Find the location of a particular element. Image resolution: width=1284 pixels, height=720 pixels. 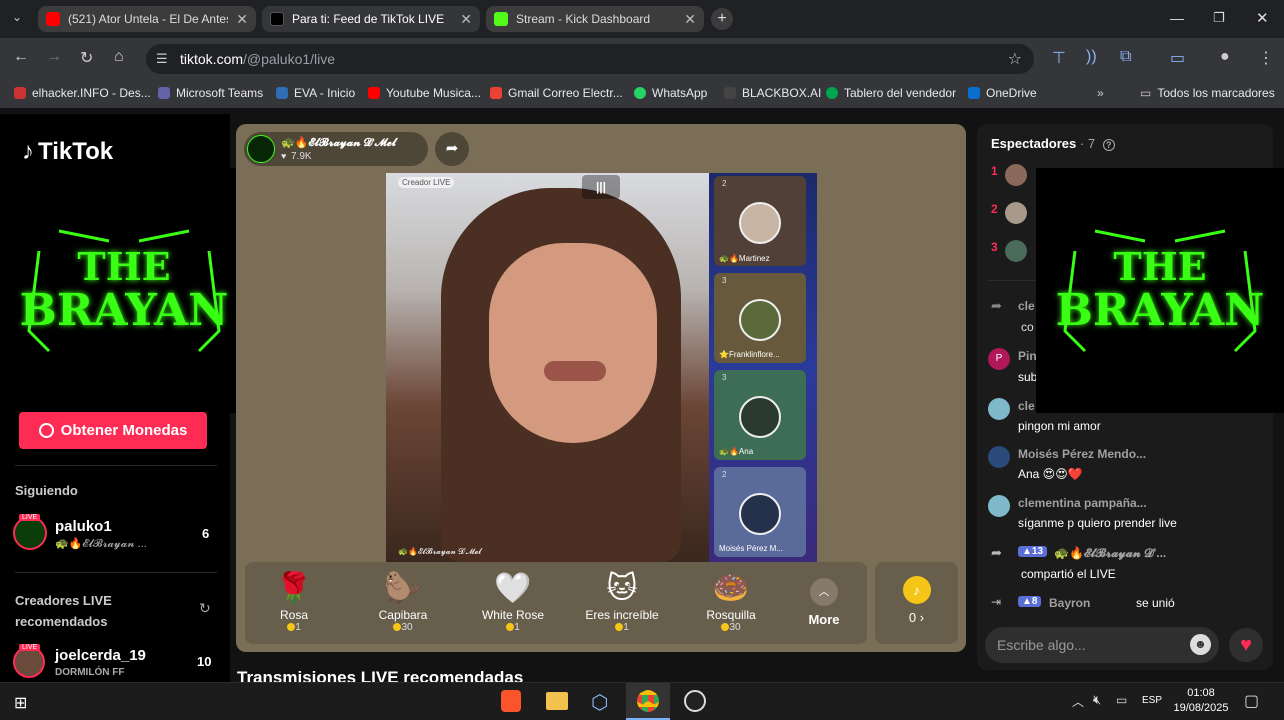

reload-icon: ↻ is located at coordinates (86, 58).